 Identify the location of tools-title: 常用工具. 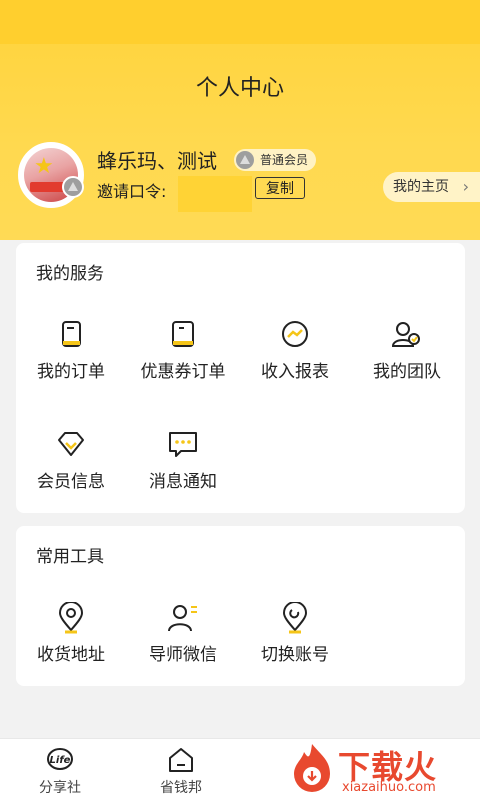
(70, 557).